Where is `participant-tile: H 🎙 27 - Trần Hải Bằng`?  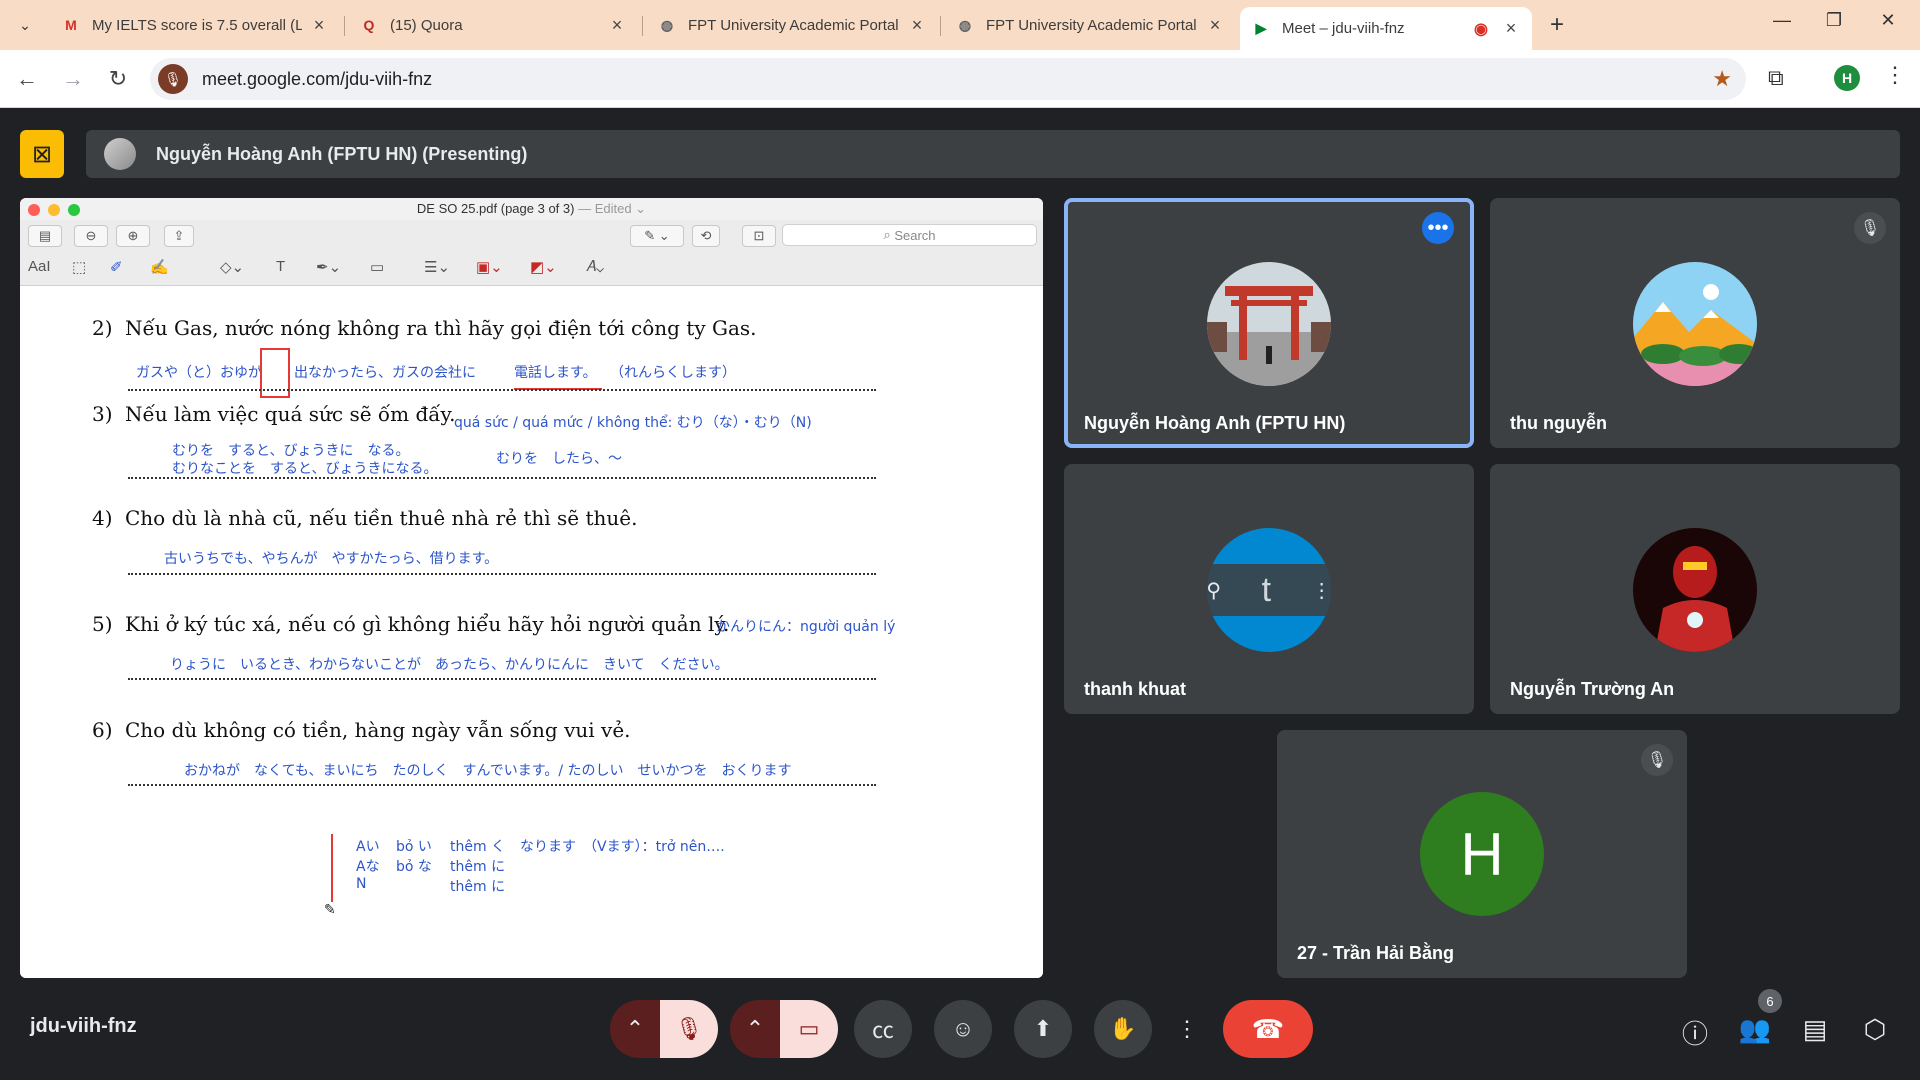
participant-tile: H 🎙 27 - Trần Hải Bằng is located at coordinates (1482, 854).